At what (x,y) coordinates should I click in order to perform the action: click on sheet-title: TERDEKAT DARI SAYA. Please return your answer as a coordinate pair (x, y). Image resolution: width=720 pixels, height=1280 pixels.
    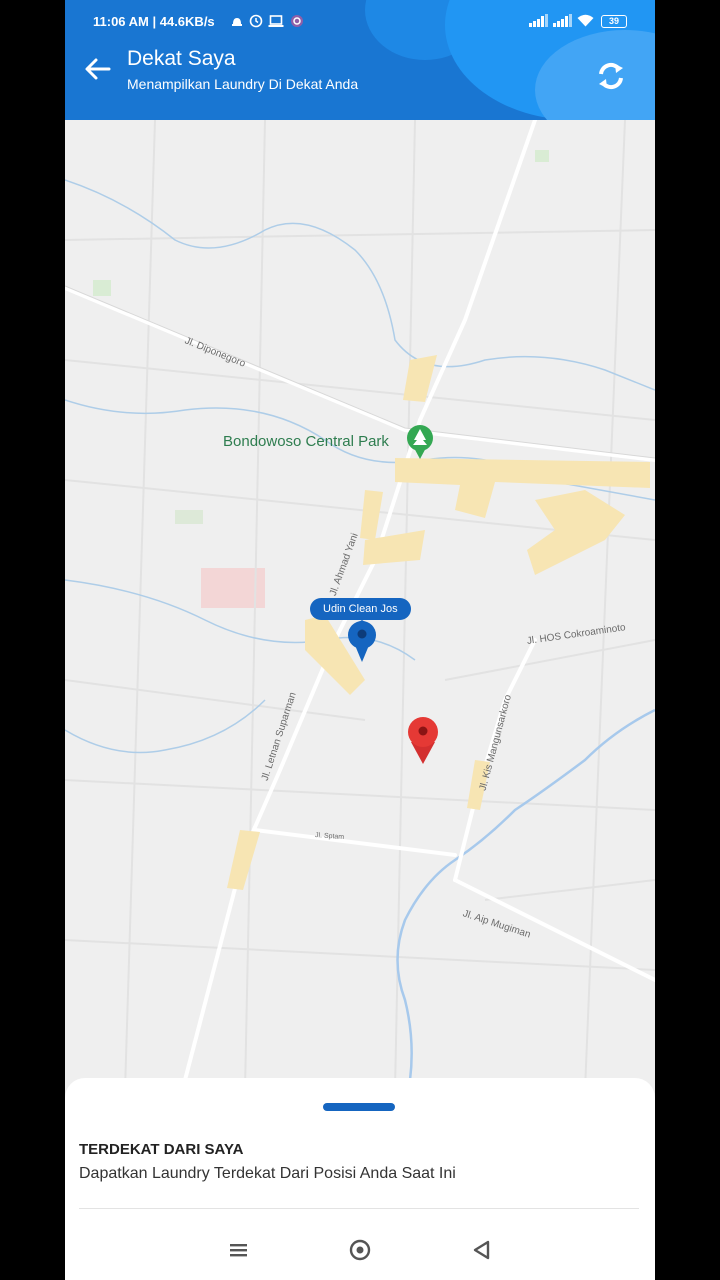
    Looking at the image, I should click on (161, 1149).